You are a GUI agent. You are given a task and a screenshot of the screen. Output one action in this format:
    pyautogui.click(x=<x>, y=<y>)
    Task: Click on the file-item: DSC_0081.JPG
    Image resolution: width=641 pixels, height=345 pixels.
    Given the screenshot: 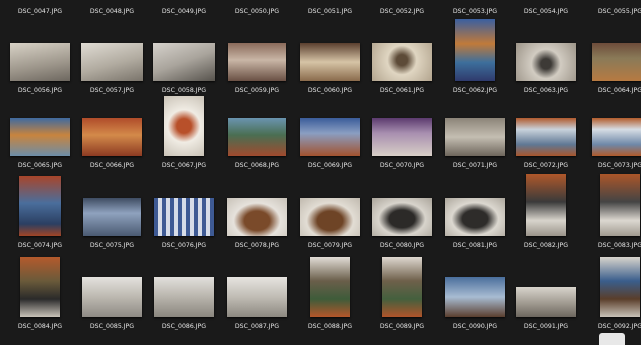 What is the action you would take?
    pyautogui.click(x=475, y=210)
    